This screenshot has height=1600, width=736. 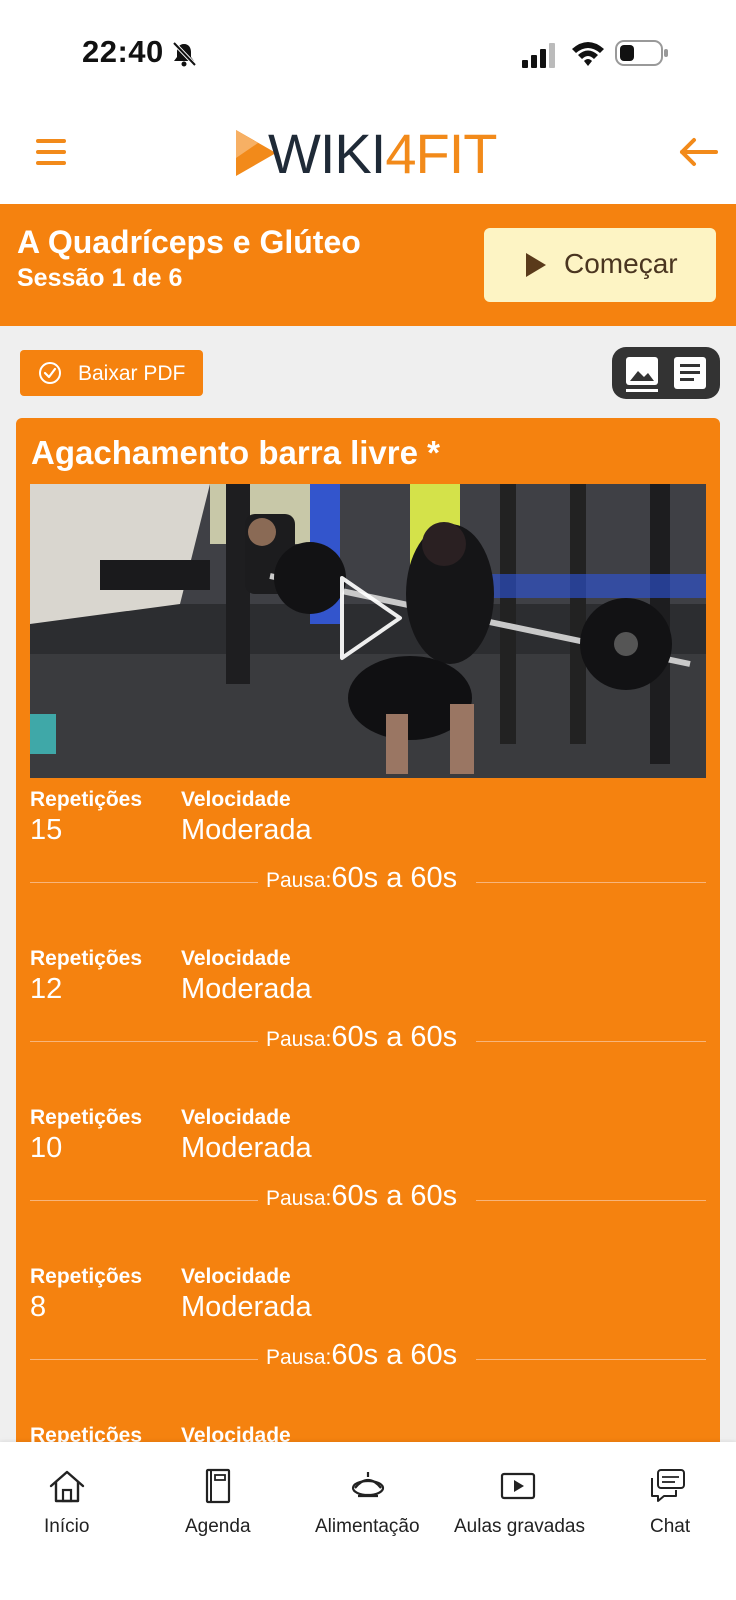 I want to click on set-row: Repetições Velocidade, so click(x=368, y=1433).